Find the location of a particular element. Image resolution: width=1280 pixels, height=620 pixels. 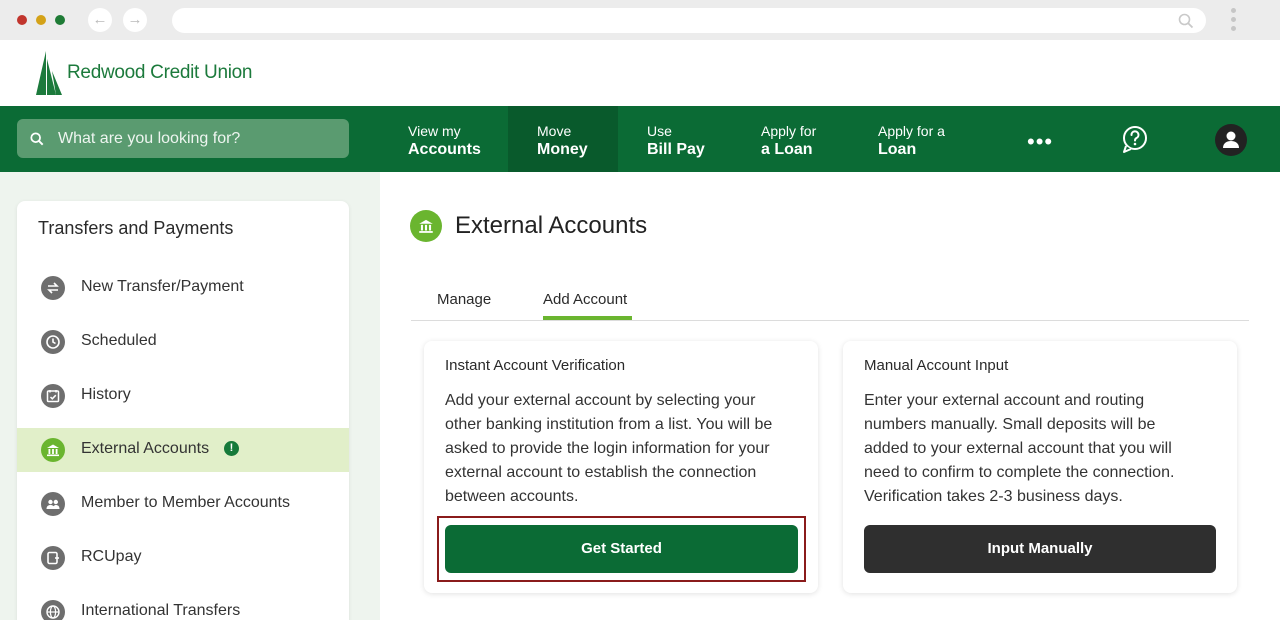

sidebar-item-international: International Transfers is located at coordinates (183, 605).